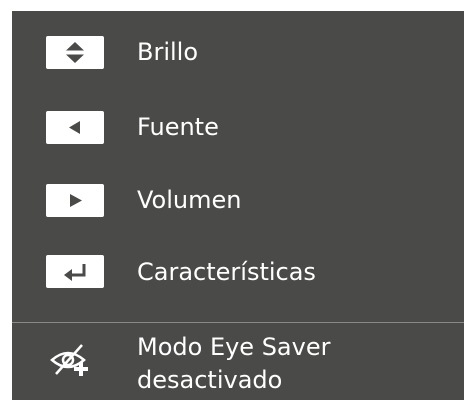 This screenshot has width=464, height=400. Describe the element at coordinates (233, 364) in the screenshot. I see `eye-saver-status: Modo Eye Saver desactivado` at that location.